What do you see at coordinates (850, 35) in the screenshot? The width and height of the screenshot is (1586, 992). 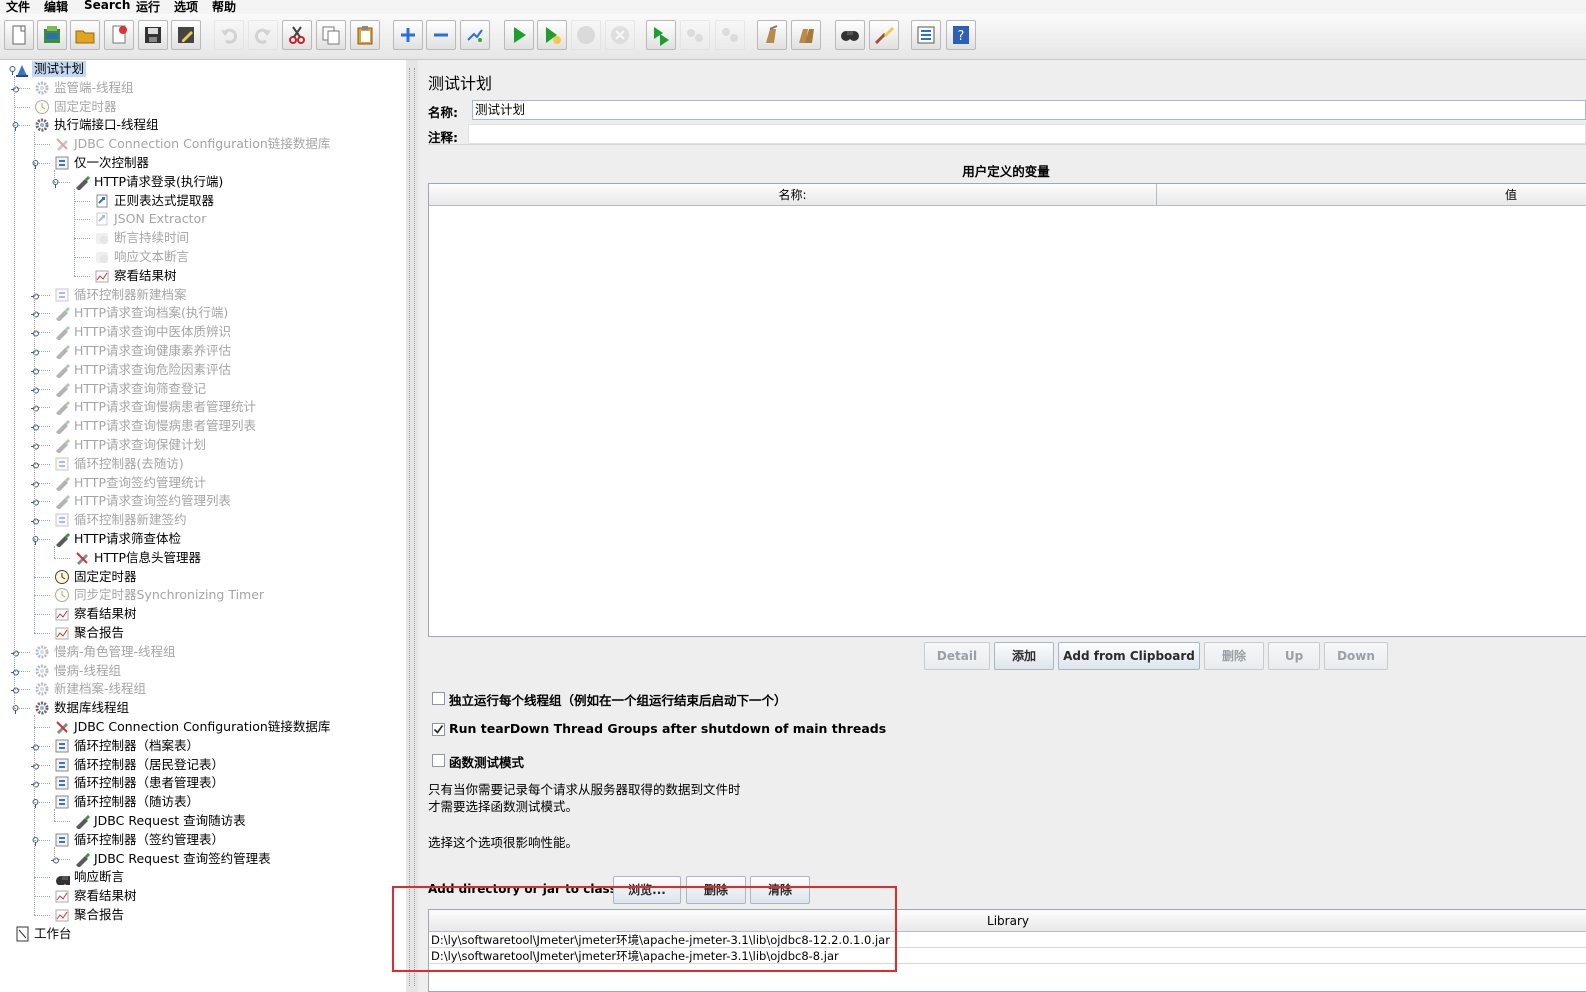 I see `search-button` at bounding box center [850, 35].